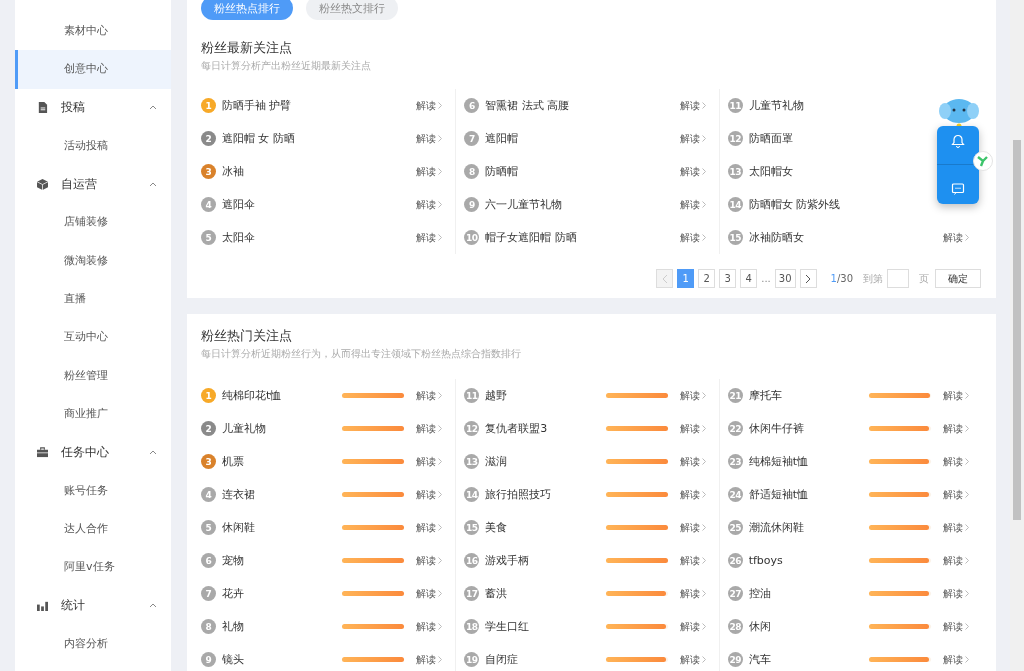 The image size is (1024, 671). I want to click on keyword: 控油, so click(759, 593).